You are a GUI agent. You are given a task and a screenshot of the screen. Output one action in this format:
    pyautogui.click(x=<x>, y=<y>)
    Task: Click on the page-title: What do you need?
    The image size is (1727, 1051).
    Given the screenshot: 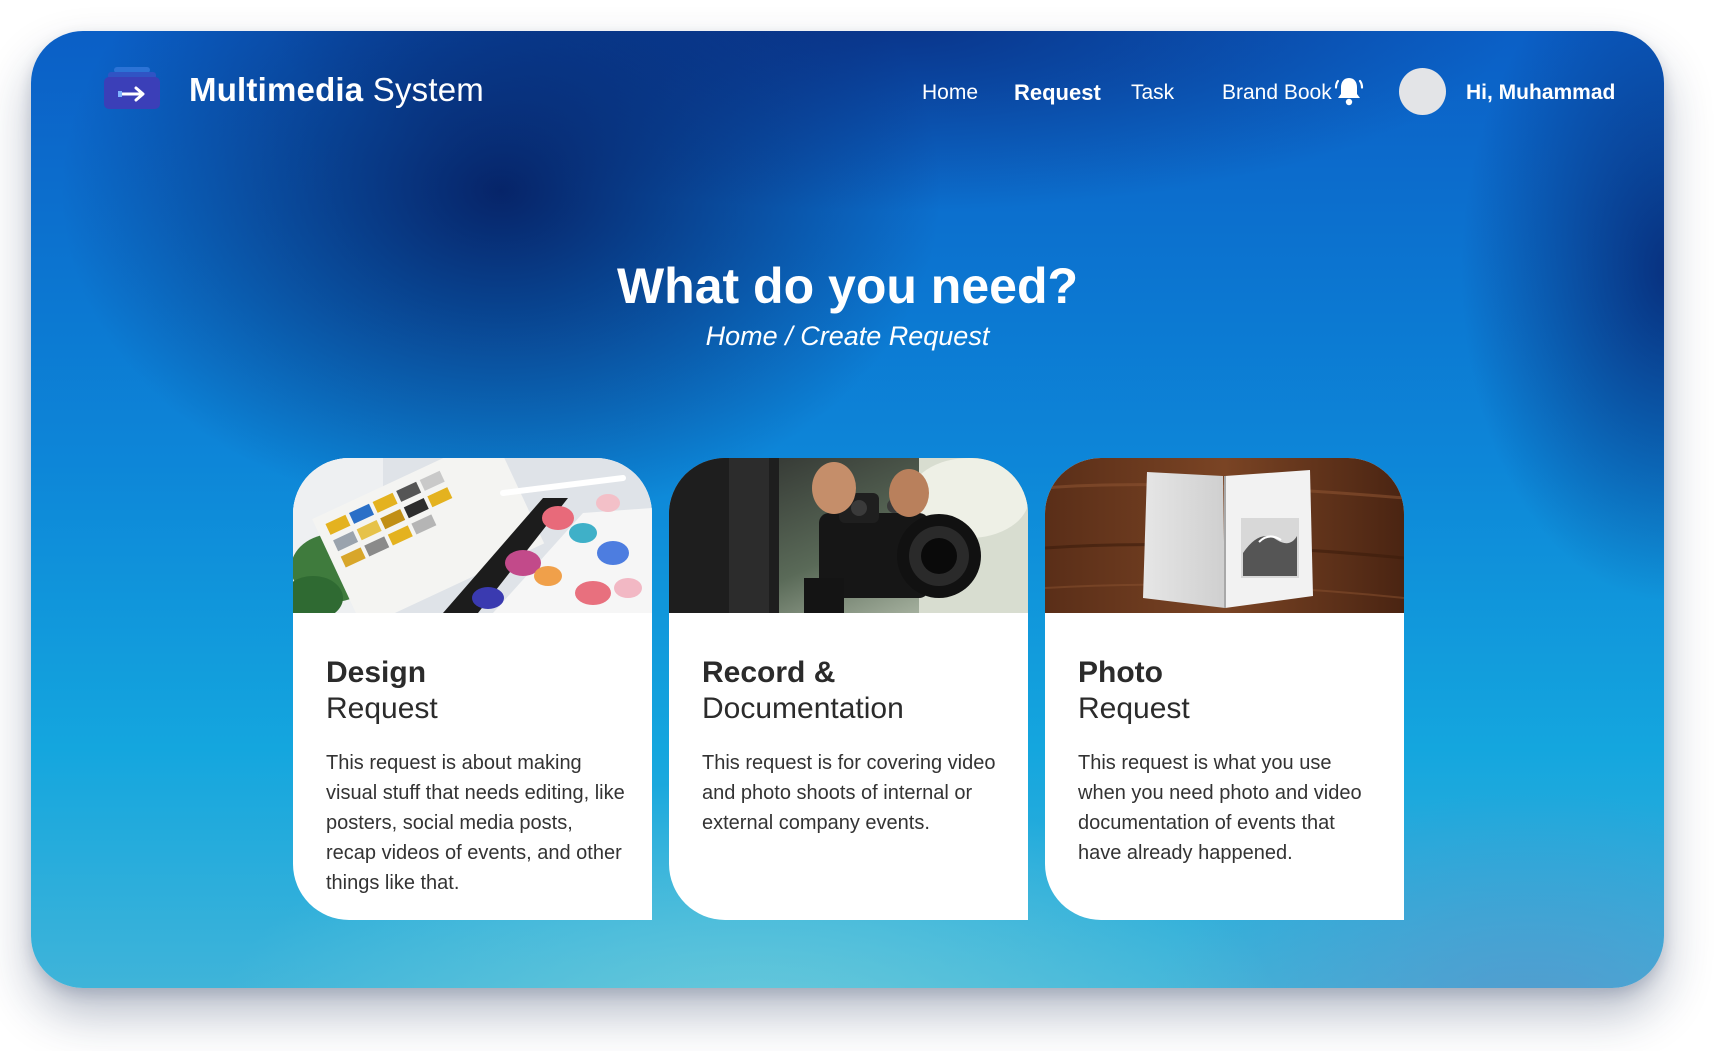 What is the action you would take?
    pyautogui.click(x=847, y=286)
    